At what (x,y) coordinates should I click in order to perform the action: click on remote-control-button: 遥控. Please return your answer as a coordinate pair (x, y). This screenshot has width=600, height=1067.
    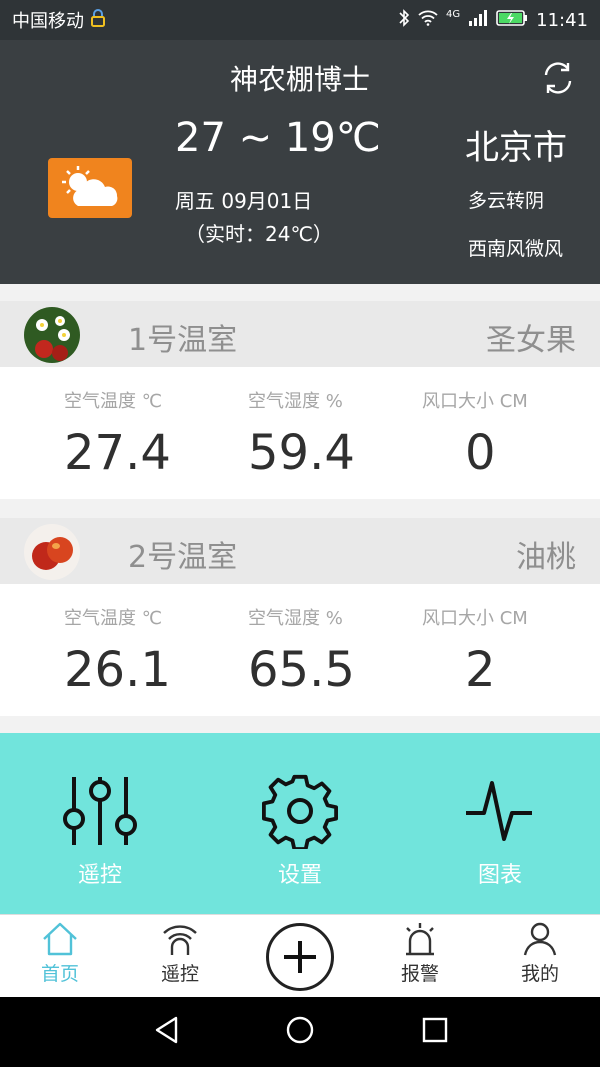
    Looking at the image, I should click on (100, 831).